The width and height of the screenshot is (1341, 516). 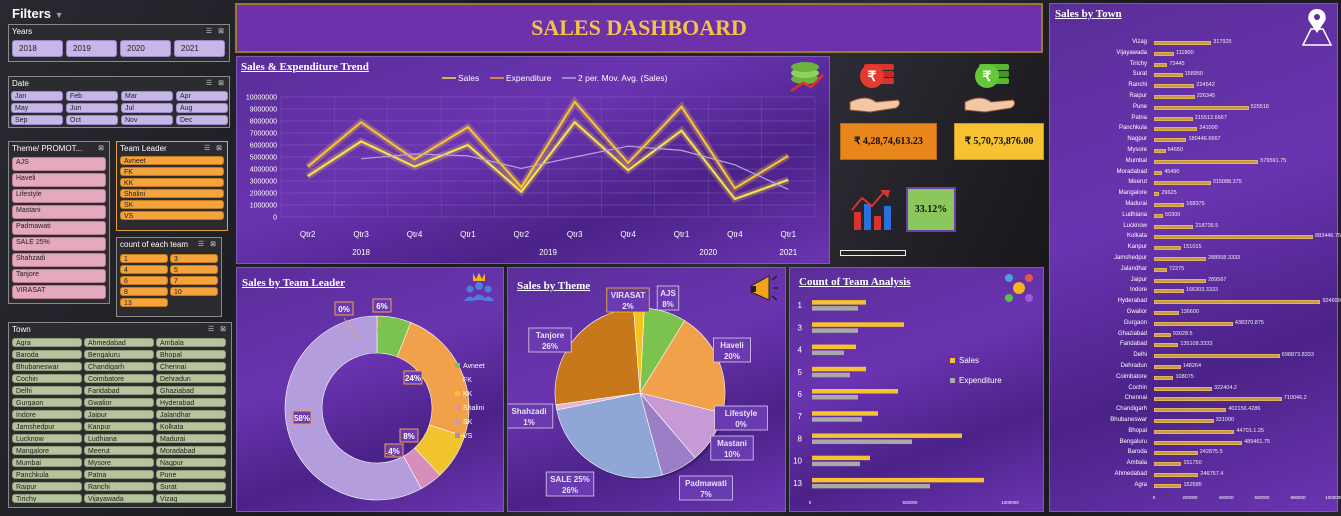 I want to click on town-chip-pune: Pune, so click(x=191, y=474).